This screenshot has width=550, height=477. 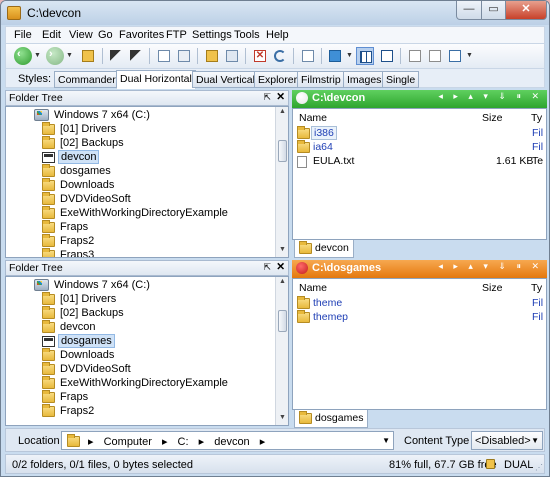 What do you see at coordinates (469, 55) in the screenshot?
I see `edit-dropdown-icon: ▼` at bounding box center [469, 55].